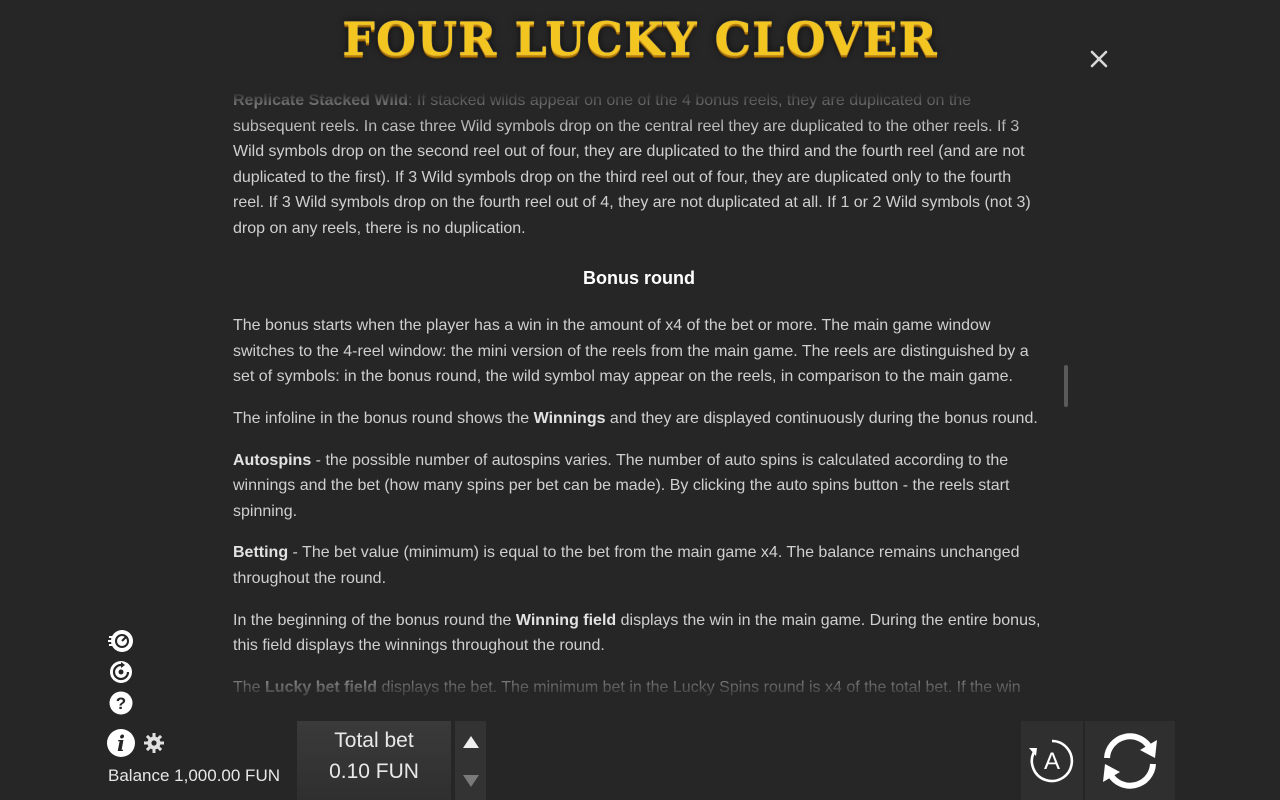  I want to click on rule-term: Winnings, so click(569, 418).